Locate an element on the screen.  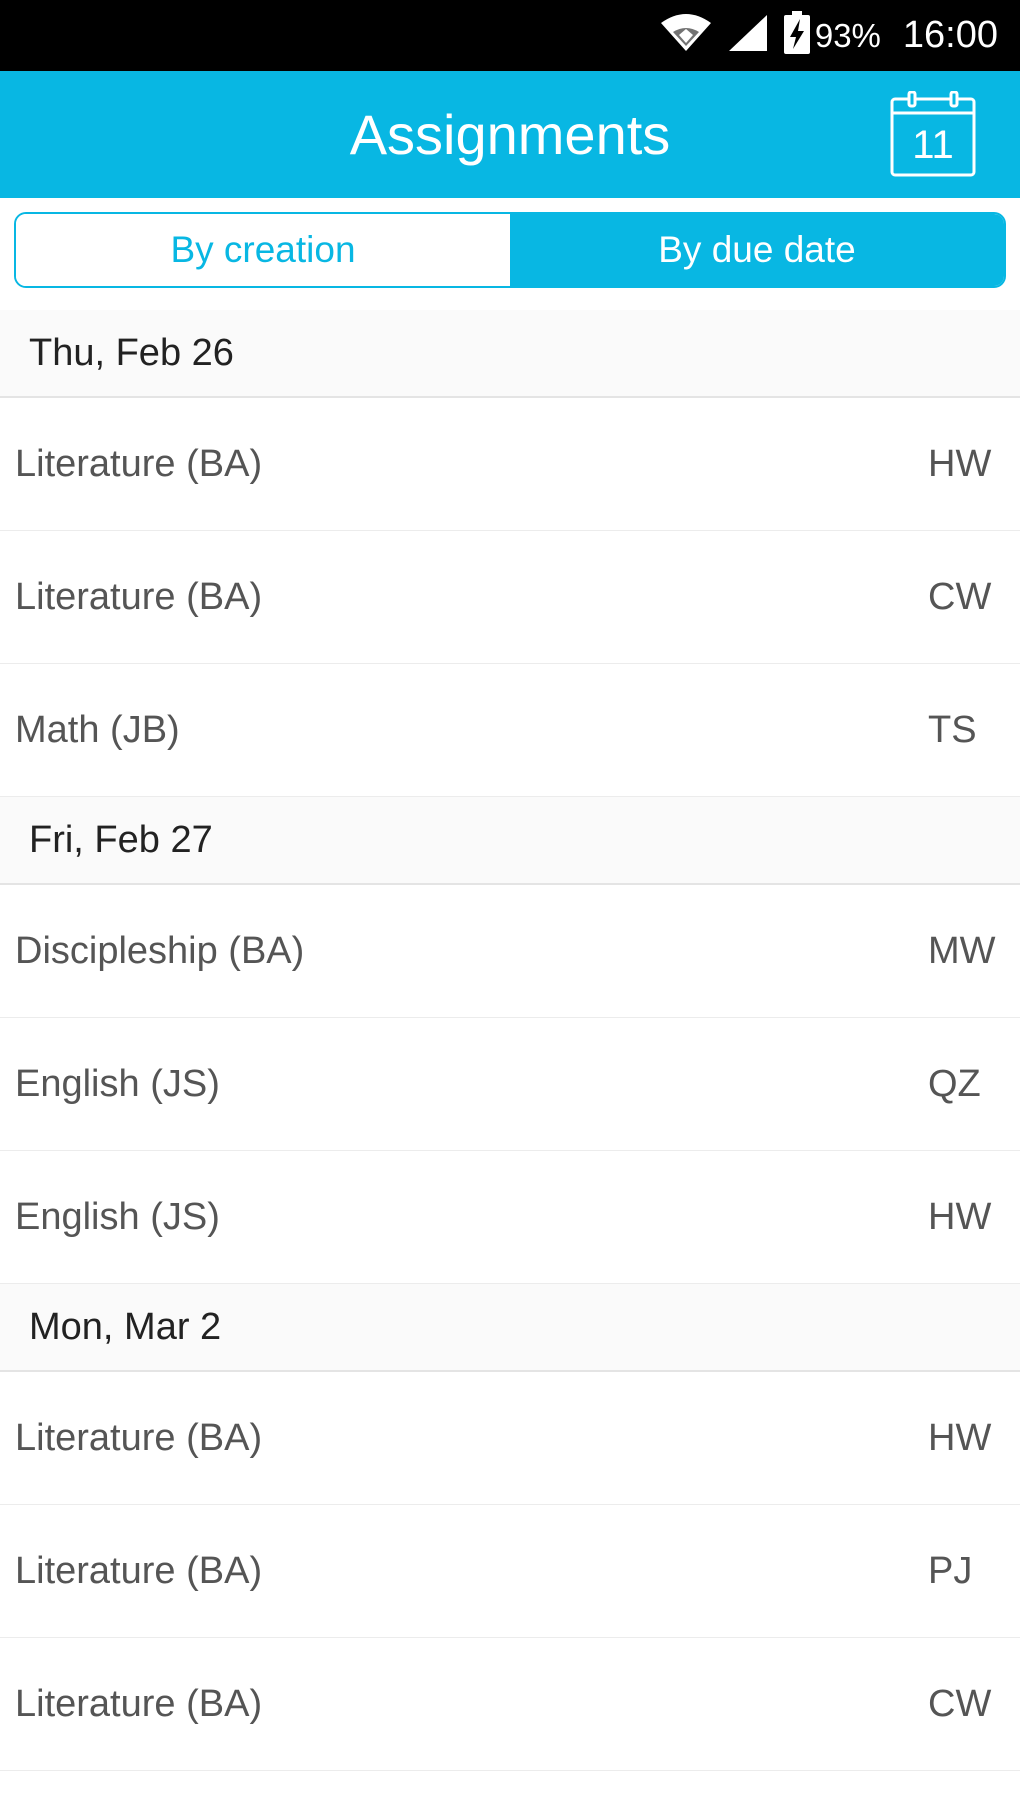
calendar-button: 11 is located at coordinates (933, 134).